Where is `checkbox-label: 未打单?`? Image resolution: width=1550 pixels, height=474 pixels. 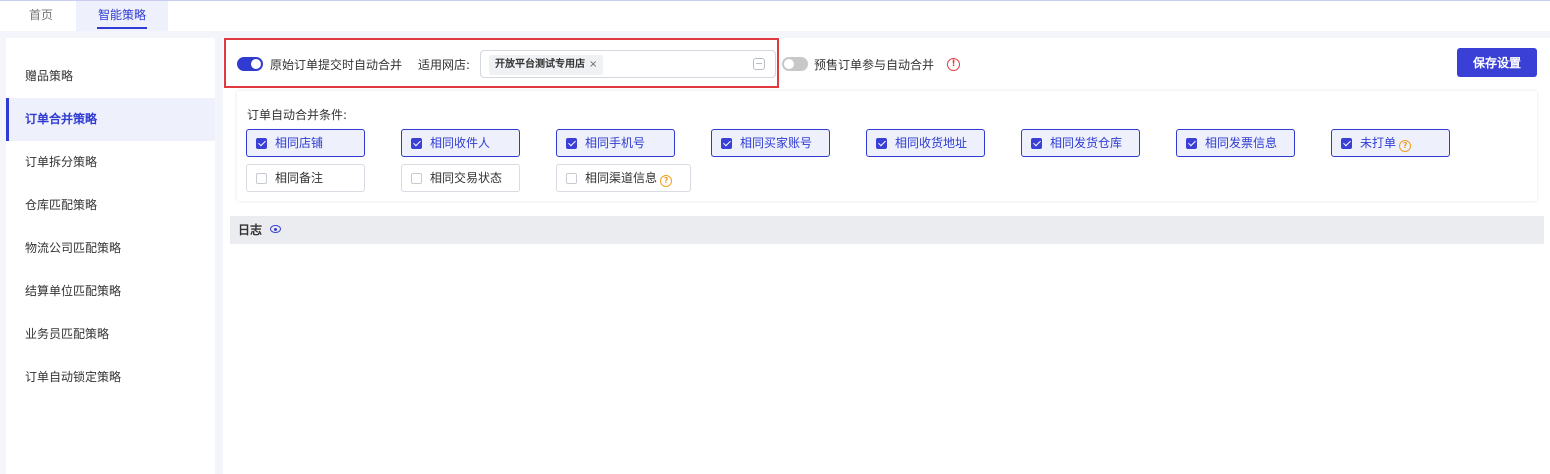
checkbox-label: 未打单? is located at coordinates (1386, 143).